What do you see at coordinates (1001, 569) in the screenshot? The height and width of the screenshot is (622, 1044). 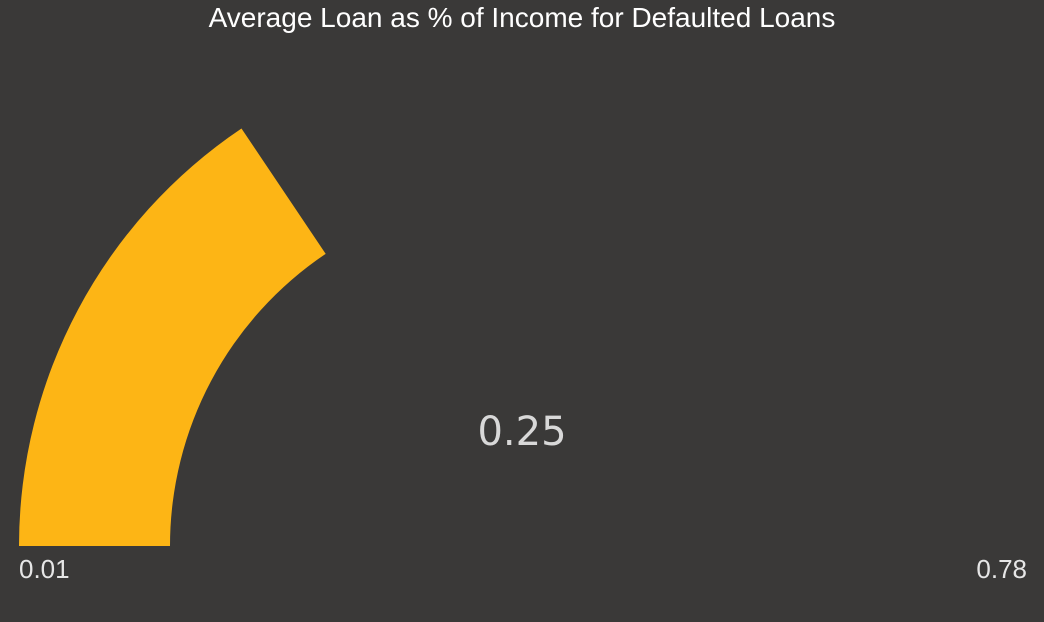 I see `gauge-max-label: 0.78` at bounding box center [1001, 569].